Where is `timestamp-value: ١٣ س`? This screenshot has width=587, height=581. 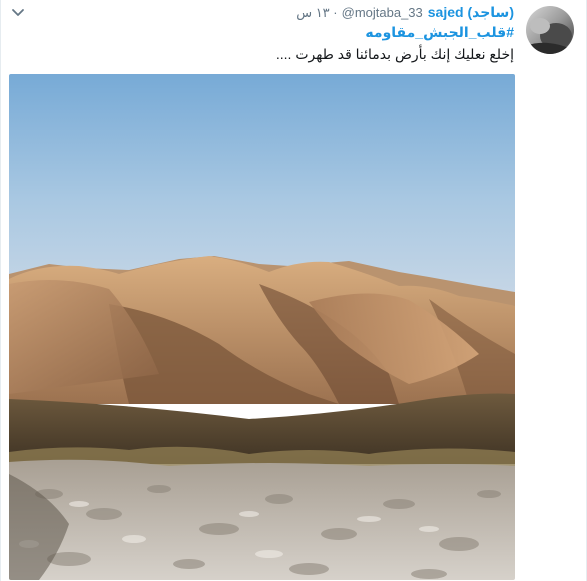
timestamp-value: ١٣ س is located at coordinates (312, 12).